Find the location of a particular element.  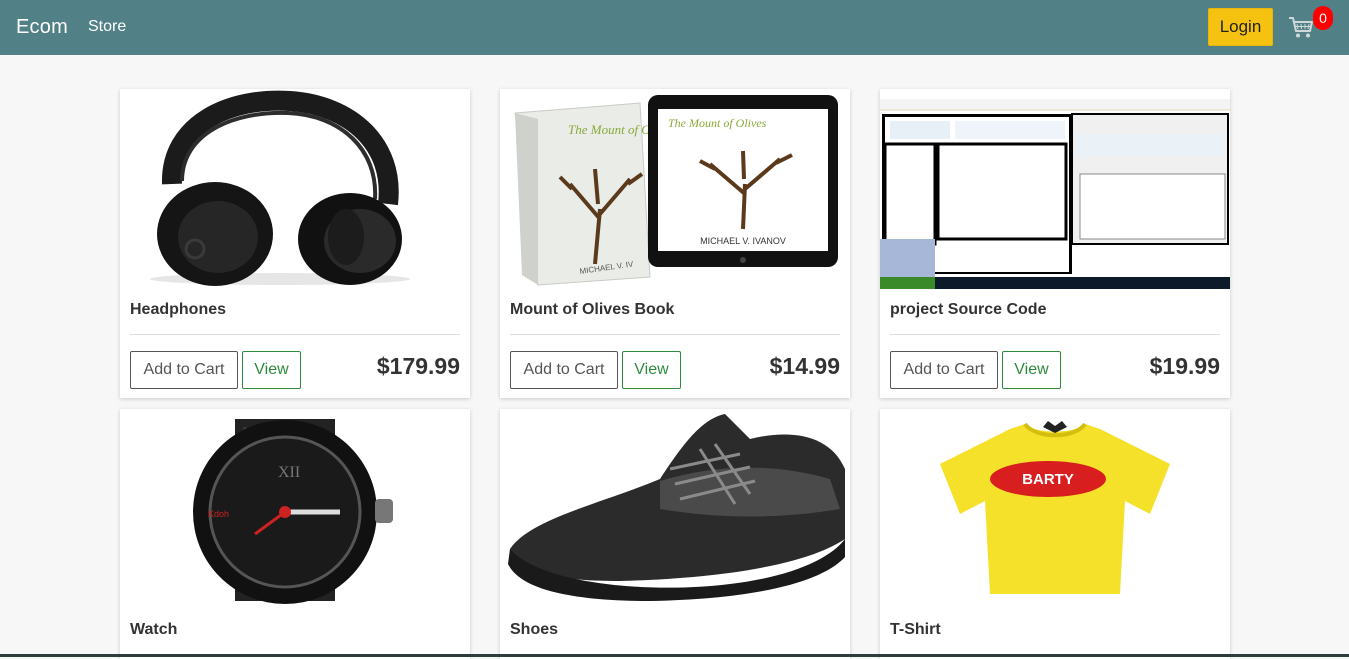

shoes-image is located at coordinates (675, 509).